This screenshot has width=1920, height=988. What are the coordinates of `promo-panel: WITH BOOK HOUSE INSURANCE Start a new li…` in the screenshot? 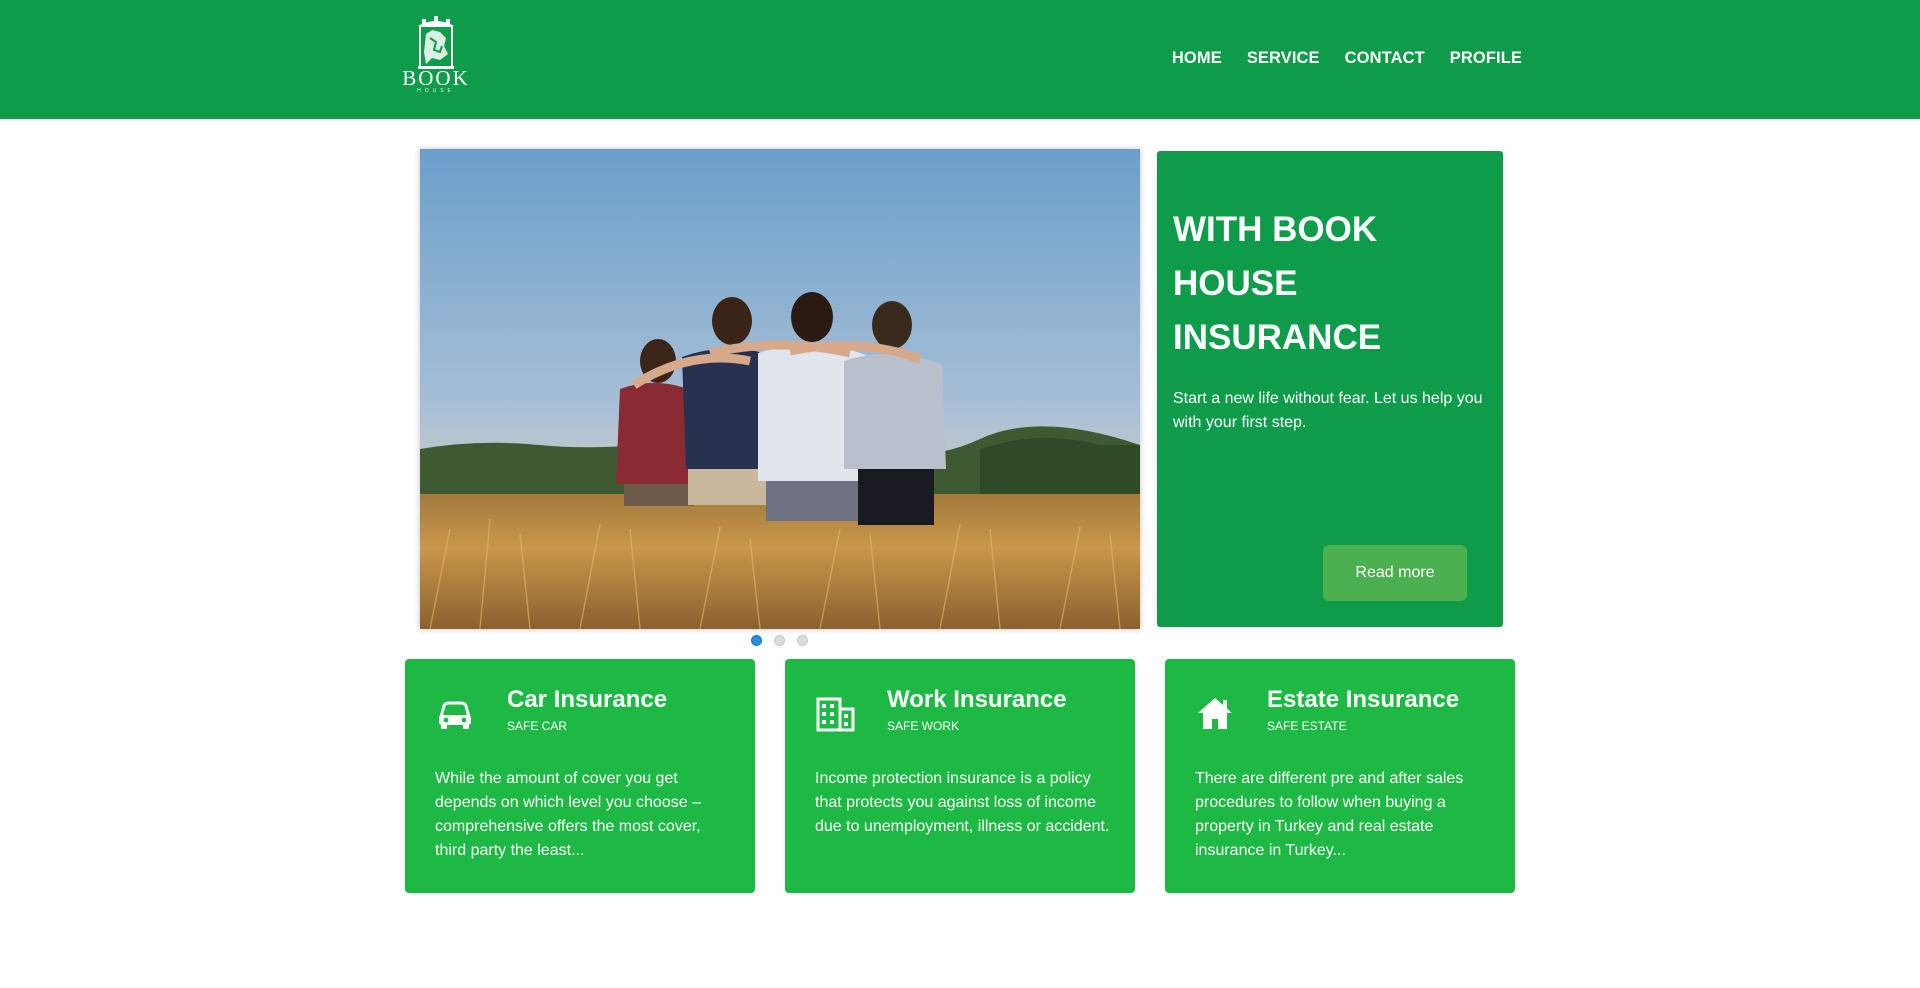 It's located at (1330, 389).